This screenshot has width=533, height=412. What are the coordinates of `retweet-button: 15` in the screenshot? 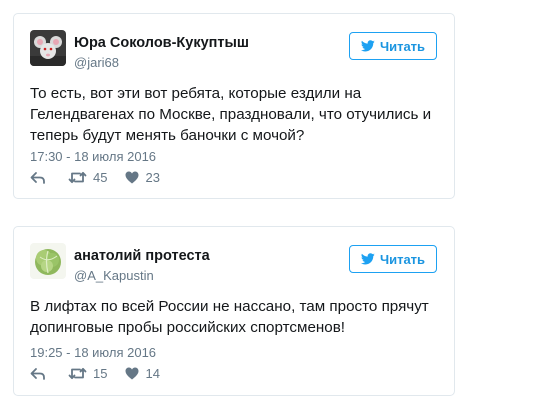 It's located at (87, 373).